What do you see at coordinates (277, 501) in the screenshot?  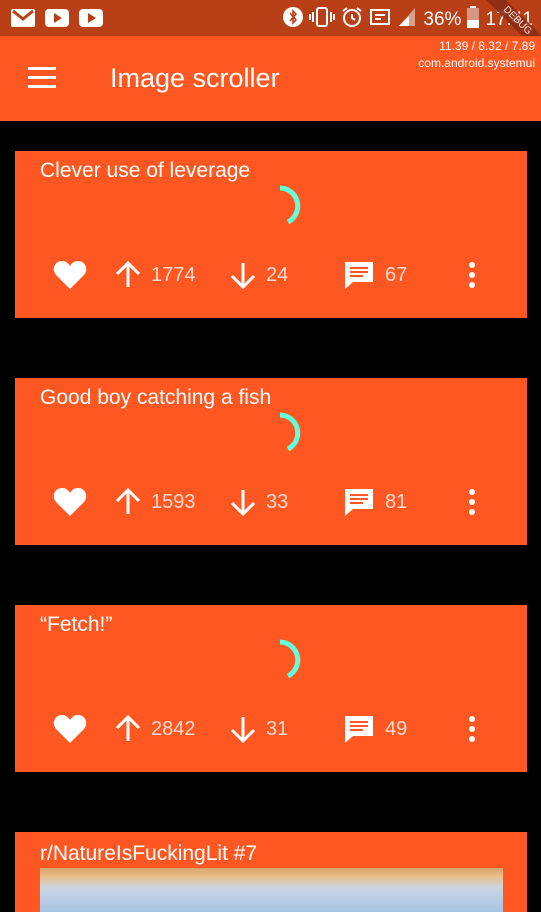 I see `downvote-count: 33` at bounding box center [277, 501].